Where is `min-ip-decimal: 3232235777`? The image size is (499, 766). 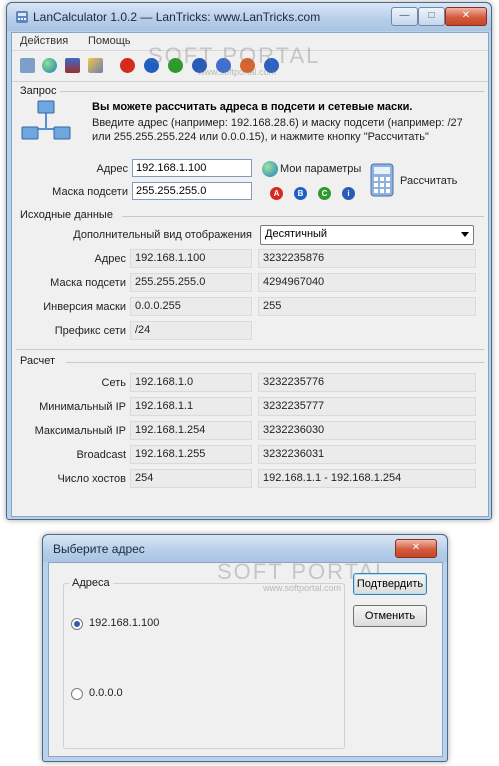
min-ip-decimal: 3232235777 is located at coordinates (367, 406).